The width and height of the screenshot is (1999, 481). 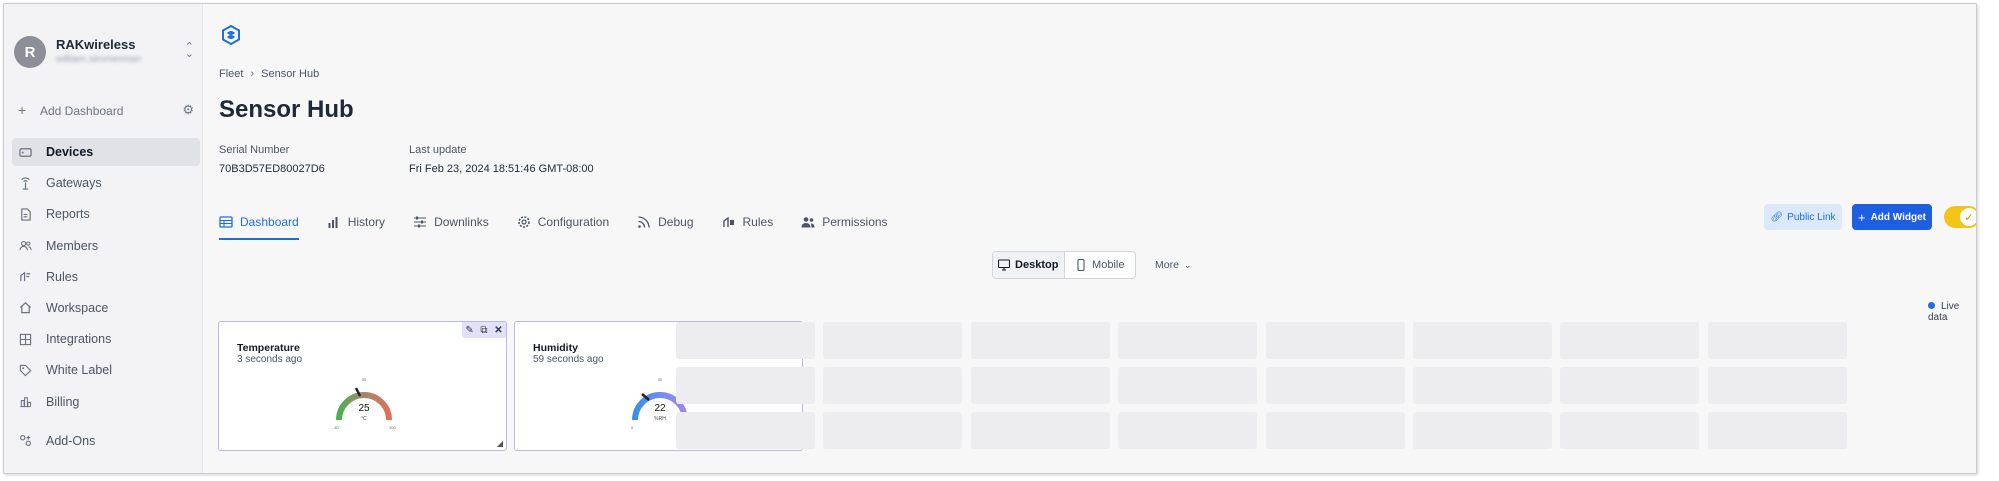 I want to click on chevron-updown-icon: ⌃ ⌄, so click(x=189, y=50).